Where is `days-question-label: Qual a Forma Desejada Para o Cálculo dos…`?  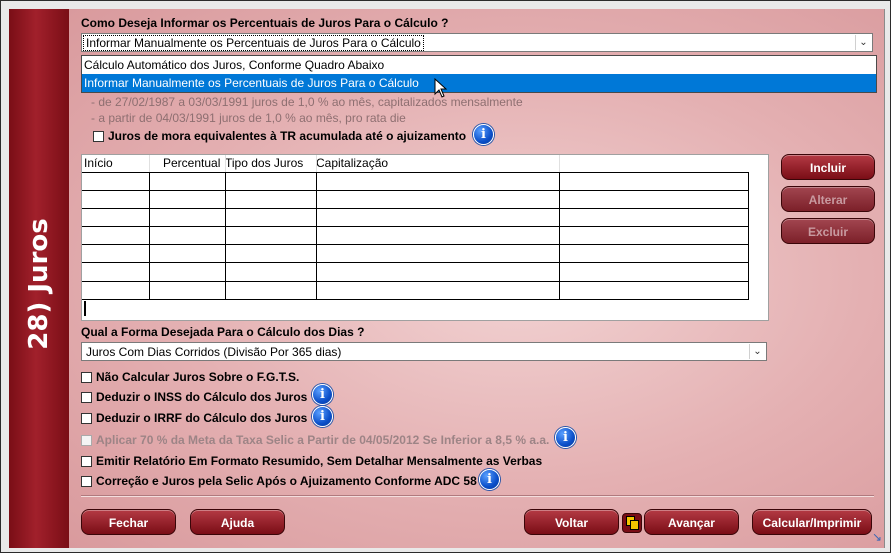 days-question-label: Qual a Forma Desejada Para o Cálculo dos… is located at coordinates (223, 332).